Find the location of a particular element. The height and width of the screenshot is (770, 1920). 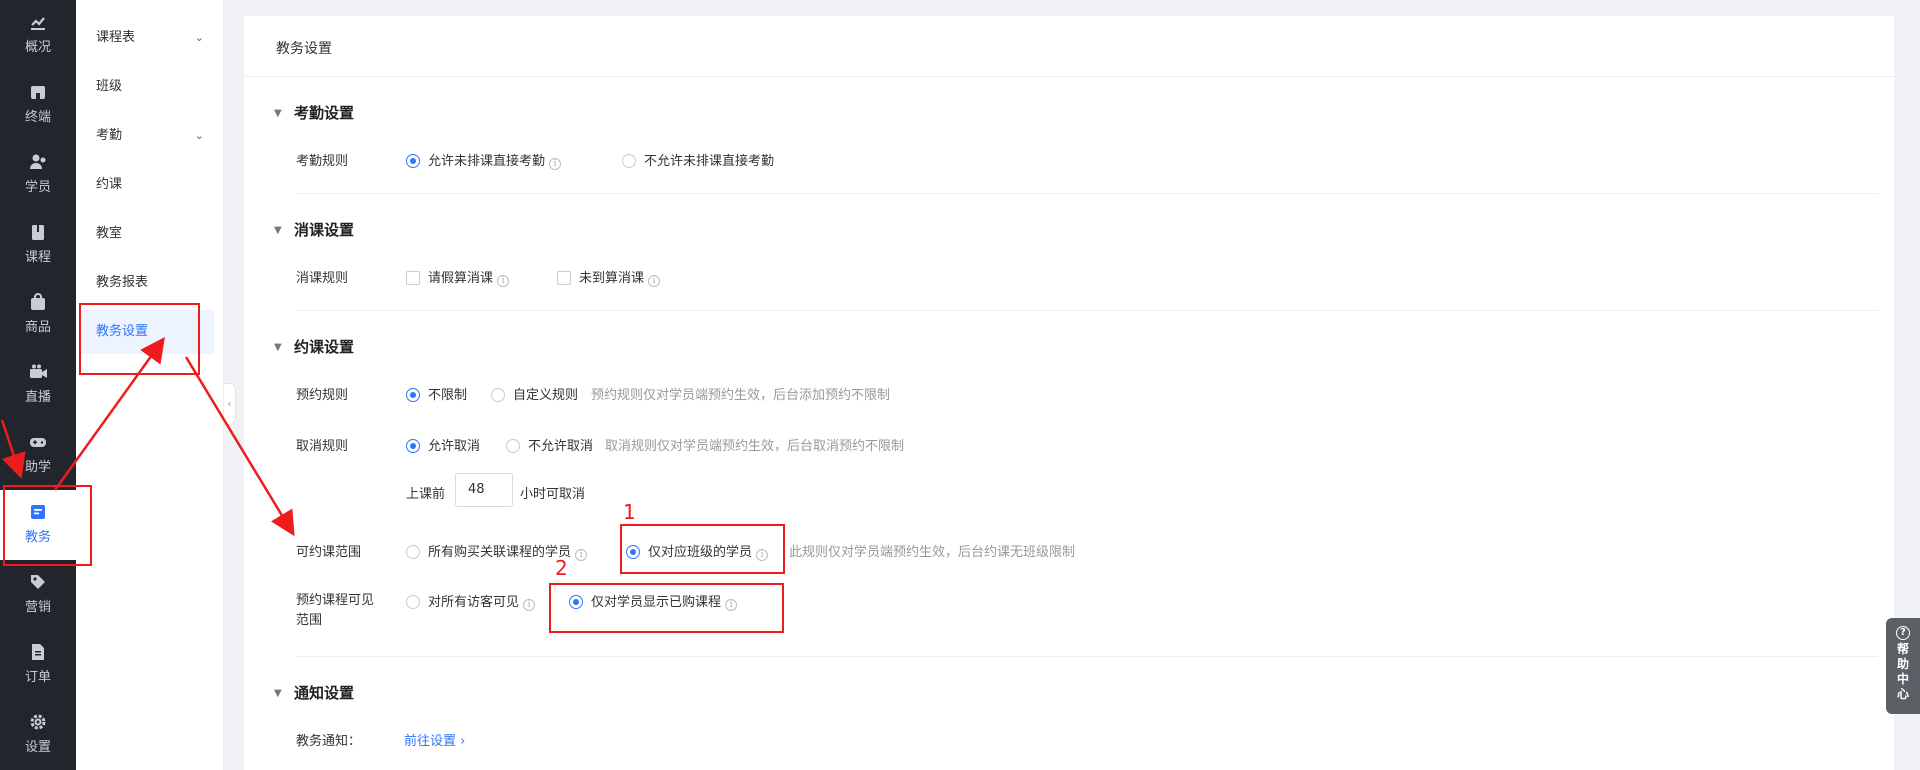

arrow-to-scope is located at coordinates (239, 446).